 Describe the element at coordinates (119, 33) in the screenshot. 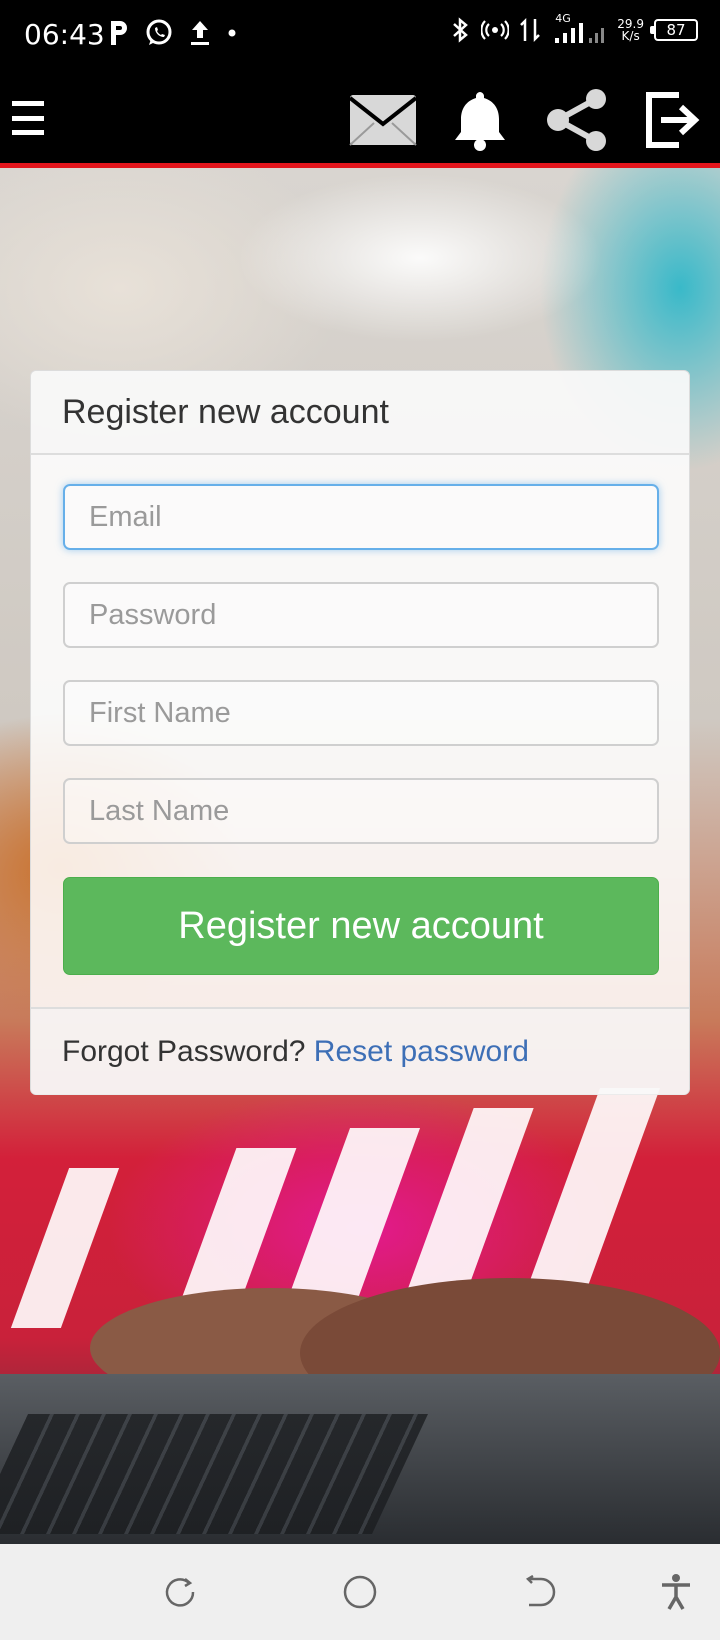

I see `parking-app-icon` at that location.